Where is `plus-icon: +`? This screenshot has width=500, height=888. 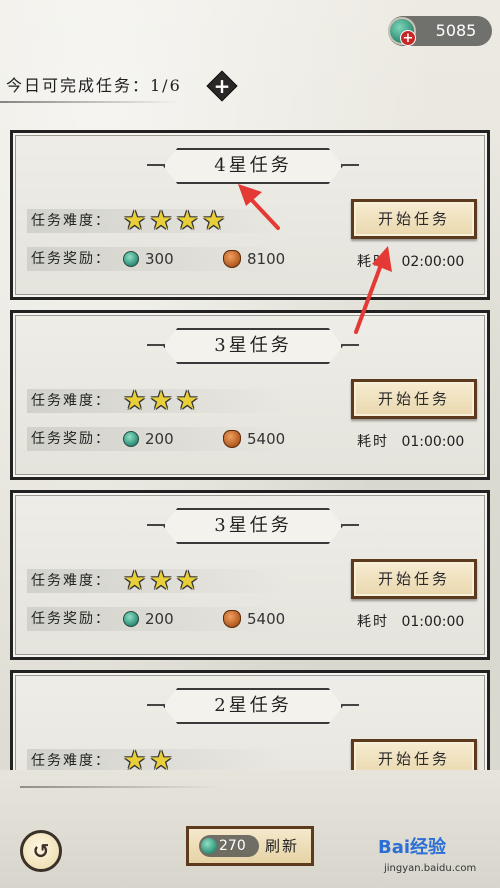
plus-icon: + is located at coordinates (222, 86).